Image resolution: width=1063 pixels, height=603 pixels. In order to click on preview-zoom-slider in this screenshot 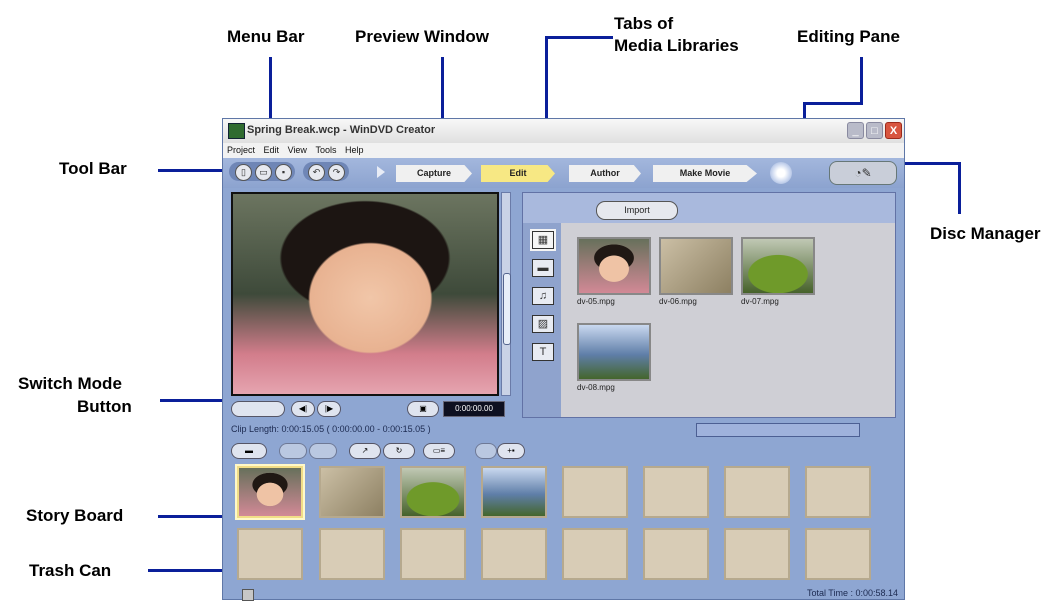, I will do `click(506, 294)`.